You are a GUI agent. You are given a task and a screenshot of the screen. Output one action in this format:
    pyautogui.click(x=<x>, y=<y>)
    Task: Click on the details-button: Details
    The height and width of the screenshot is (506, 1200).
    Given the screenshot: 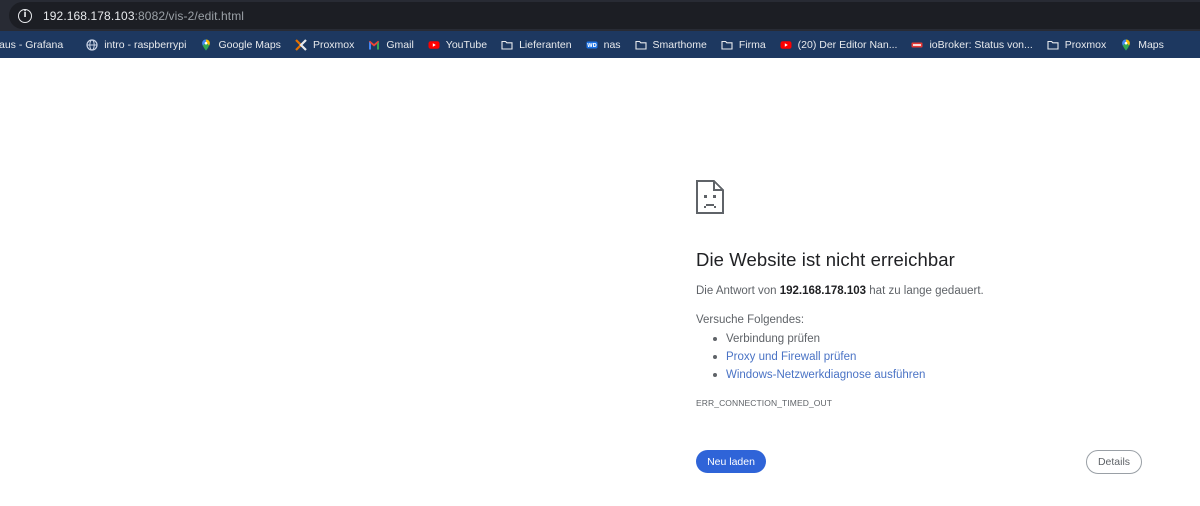 What is the action you would take?
    pyautogui.click(x=1114, y=462)
    